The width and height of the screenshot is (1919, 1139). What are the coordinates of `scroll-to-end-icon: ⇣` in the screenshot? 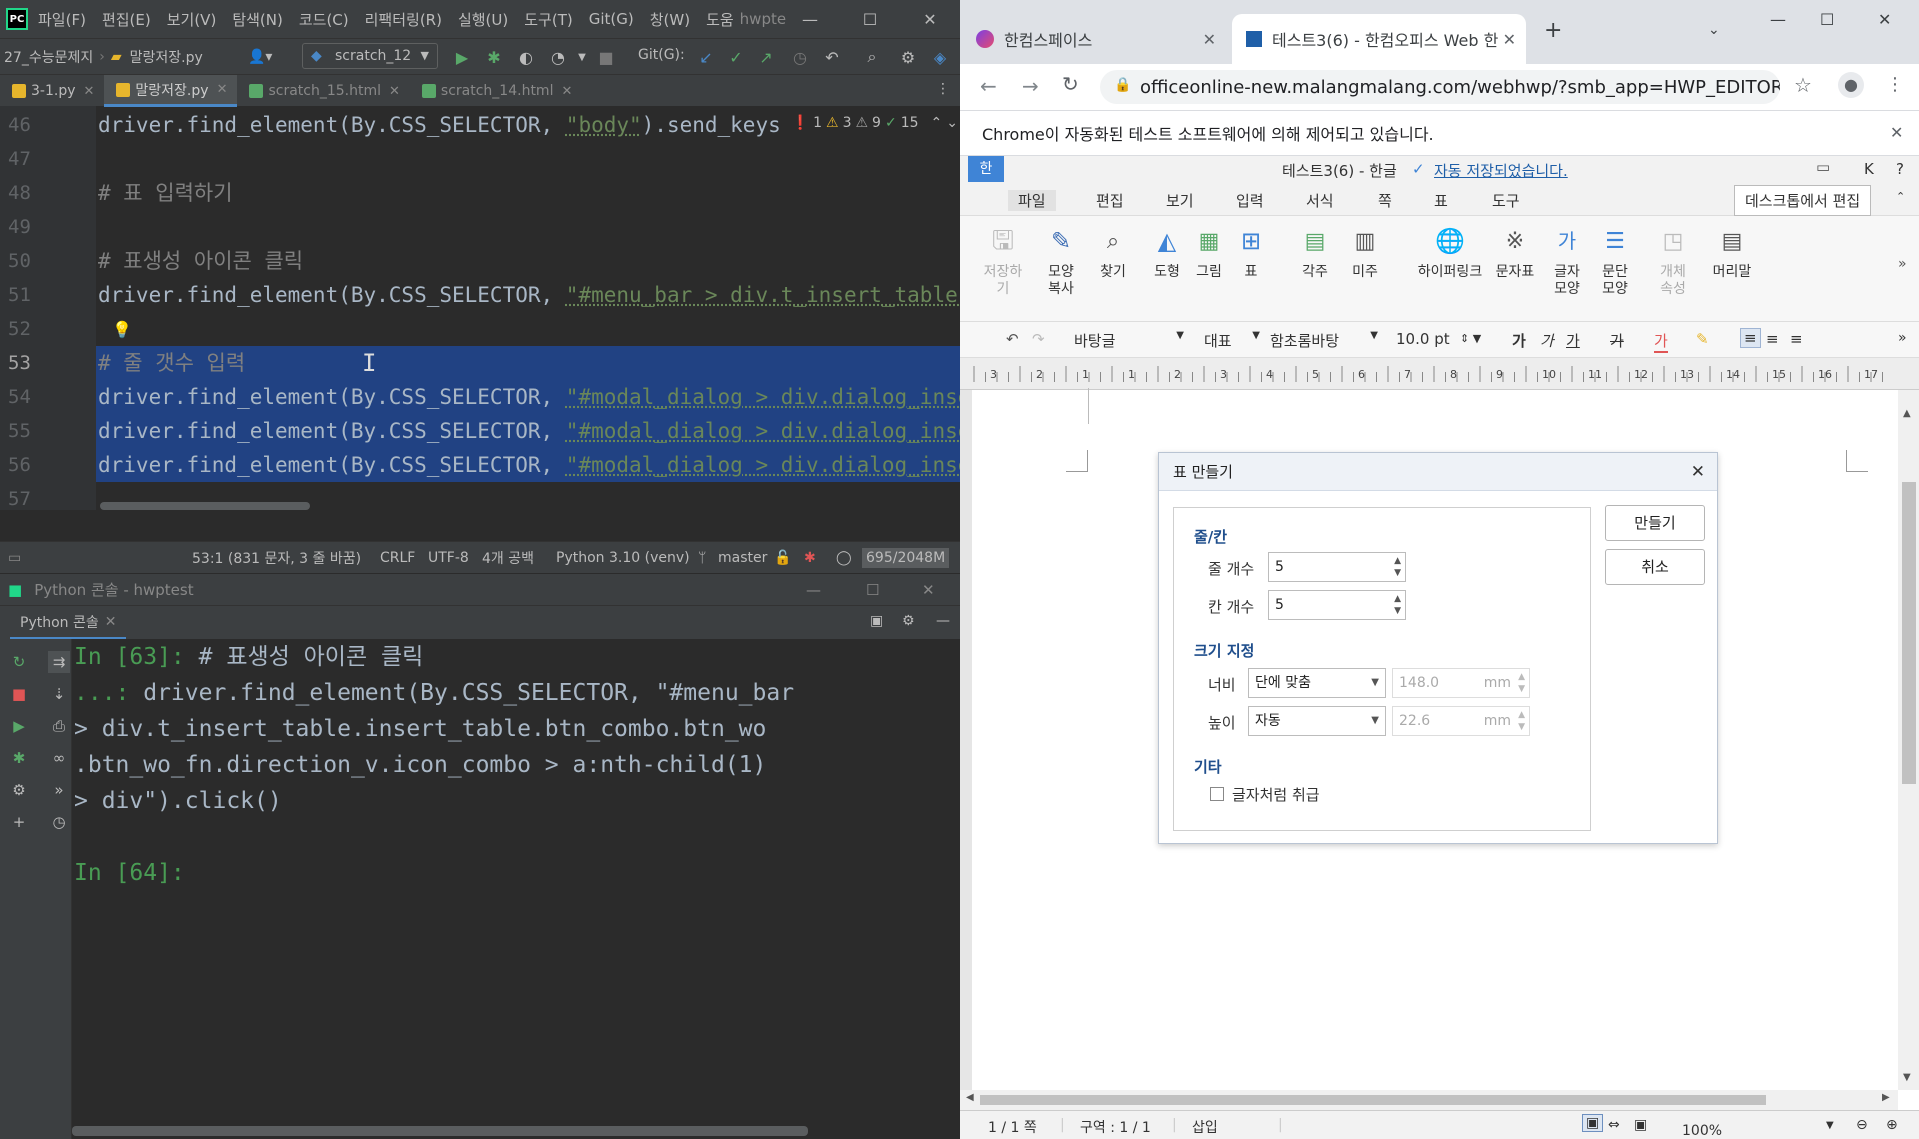 It's located at (59, 694).